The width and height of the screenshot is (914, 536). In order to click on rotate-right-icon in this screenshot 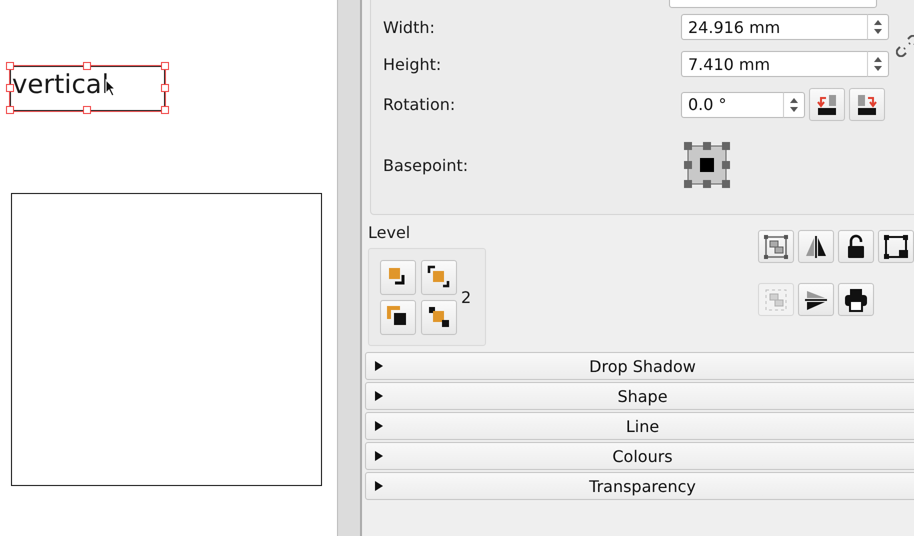, I will do `click(867, 104)`.